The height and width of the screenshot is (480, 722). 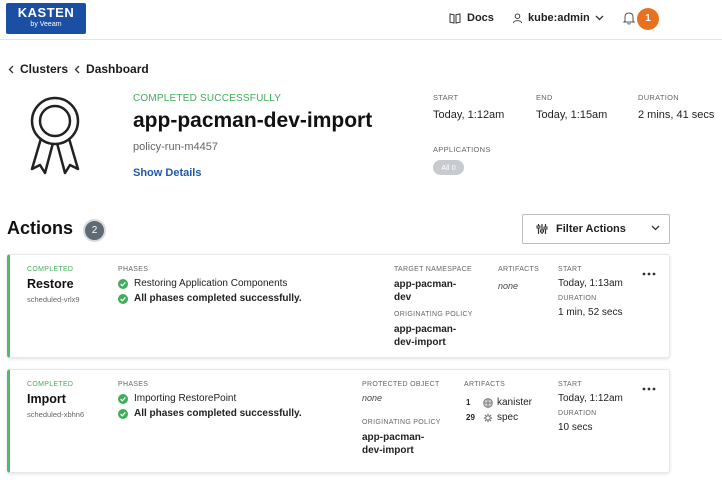 What do you see at coordinates (361, 20) in the screenshot?
I see `top-bar: KASTEN by Veeam Docs kube:admin 1` at bounding box center [361, 20].